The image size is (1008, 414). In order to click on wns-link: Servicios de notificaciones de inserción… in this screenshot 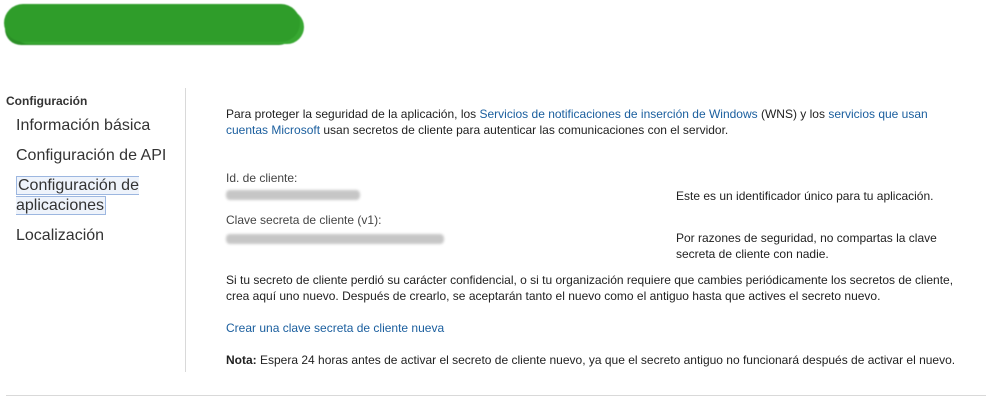, I will do `click(619, 114)`.